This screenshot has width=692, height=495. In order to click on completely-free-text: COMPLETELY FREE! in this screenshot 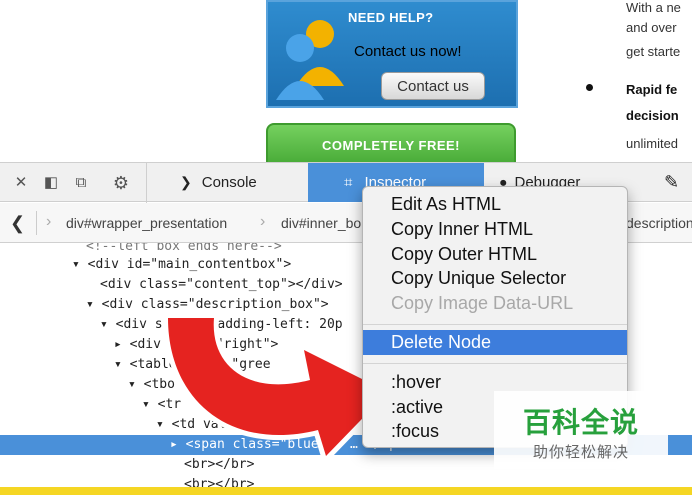, I will do `click(391, 145)`.